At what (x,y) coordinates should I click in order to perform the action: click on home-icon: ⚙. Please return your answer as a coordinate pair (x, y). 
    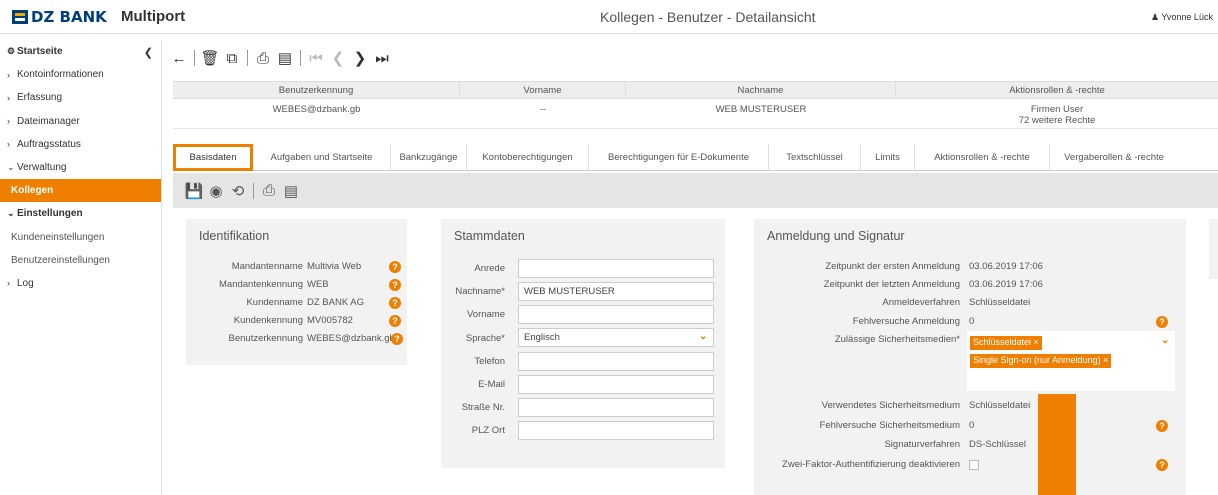
    Looking at the image, I should click on (11, 51).